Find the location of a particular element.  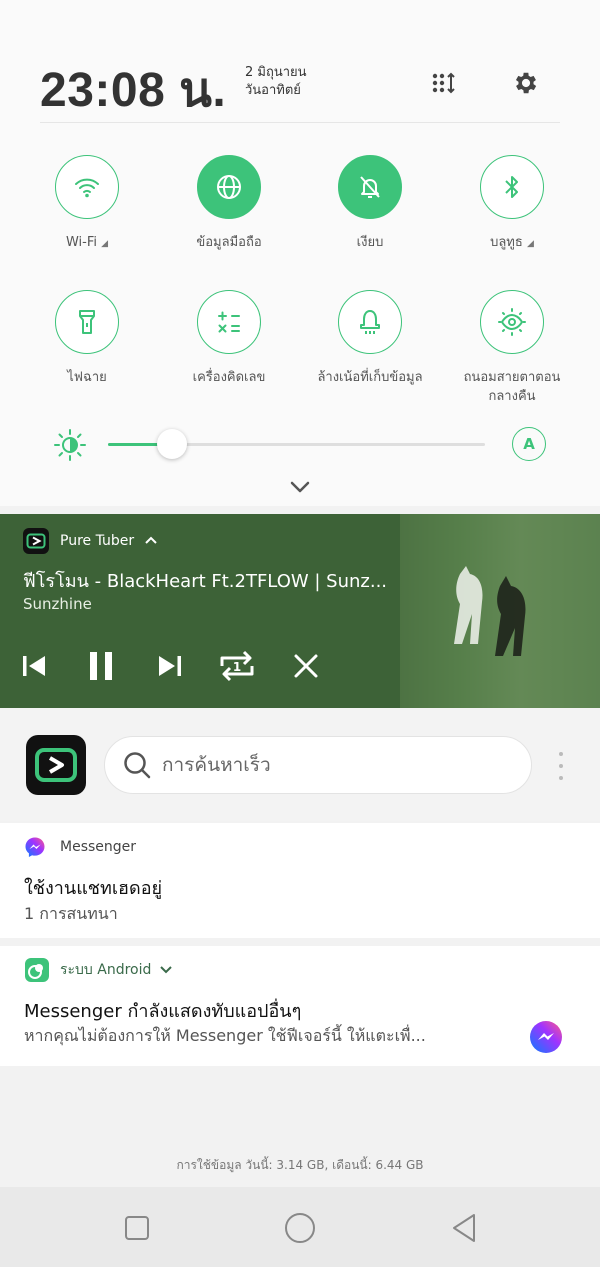

home-button is located at coordinates (300, 1228).